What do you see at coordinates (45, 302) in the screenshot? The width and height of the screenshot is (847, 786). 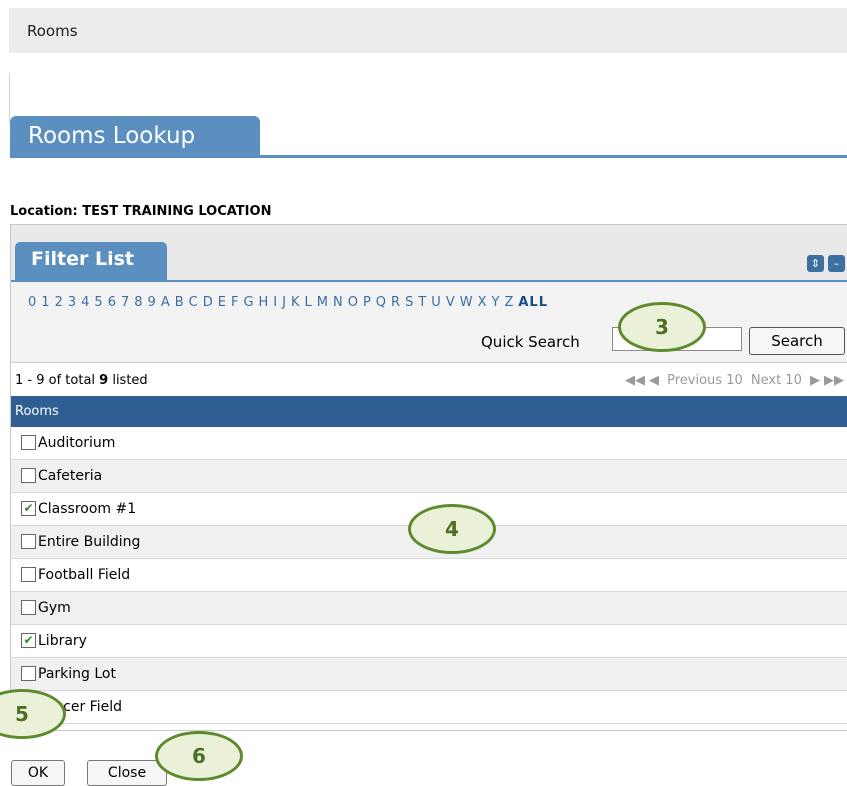 I see `alpha-filter-link: 1` at bounding box center [45, 302].